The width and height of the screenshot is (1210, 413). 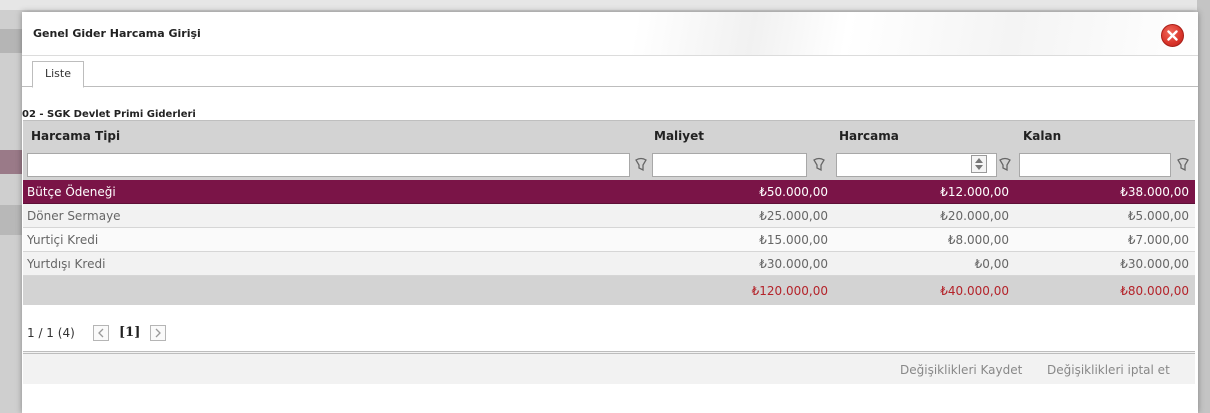 I want to click on filter-input-kalan, so click(x=1095, y=165).